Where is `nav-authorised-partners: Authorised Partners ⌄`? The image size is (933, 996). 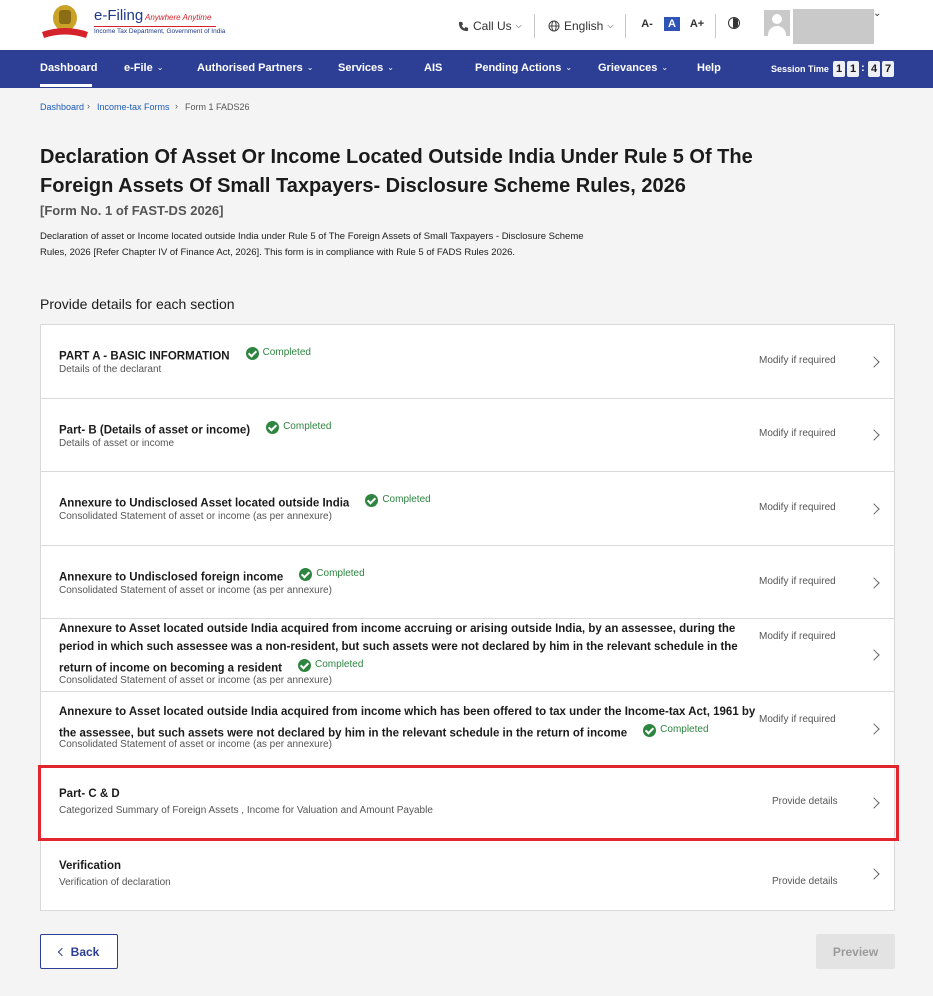 nav-authorised-partners: Authorised Partners ⌄ is located at coordinates (255, 68).